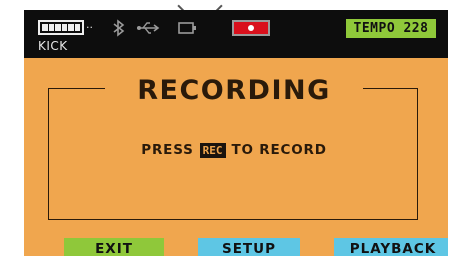 This screenshot has height=256, width=450. Describe the element at coordinates (119, 28) in the screenshot. I see `bluetooth-icon` at that location.